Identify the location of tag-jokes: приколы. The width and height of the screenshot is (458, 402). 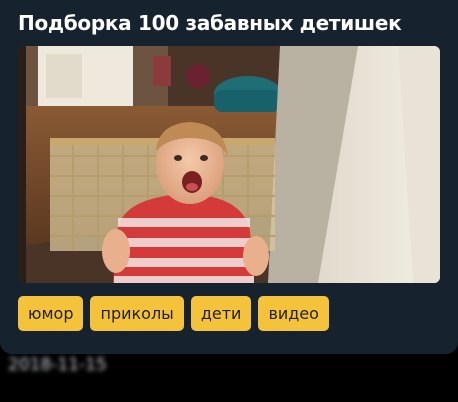
(137, 313).